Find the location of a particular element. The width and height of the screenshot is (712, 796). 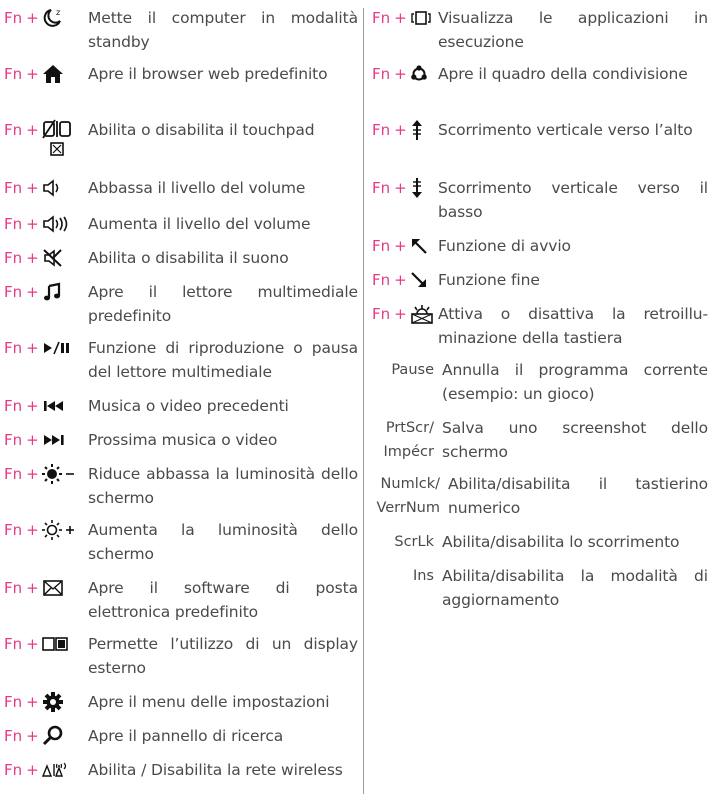

shortcut-row: Fn + Abilita o disabilita il touchpad is located at coordinates (181, 138).